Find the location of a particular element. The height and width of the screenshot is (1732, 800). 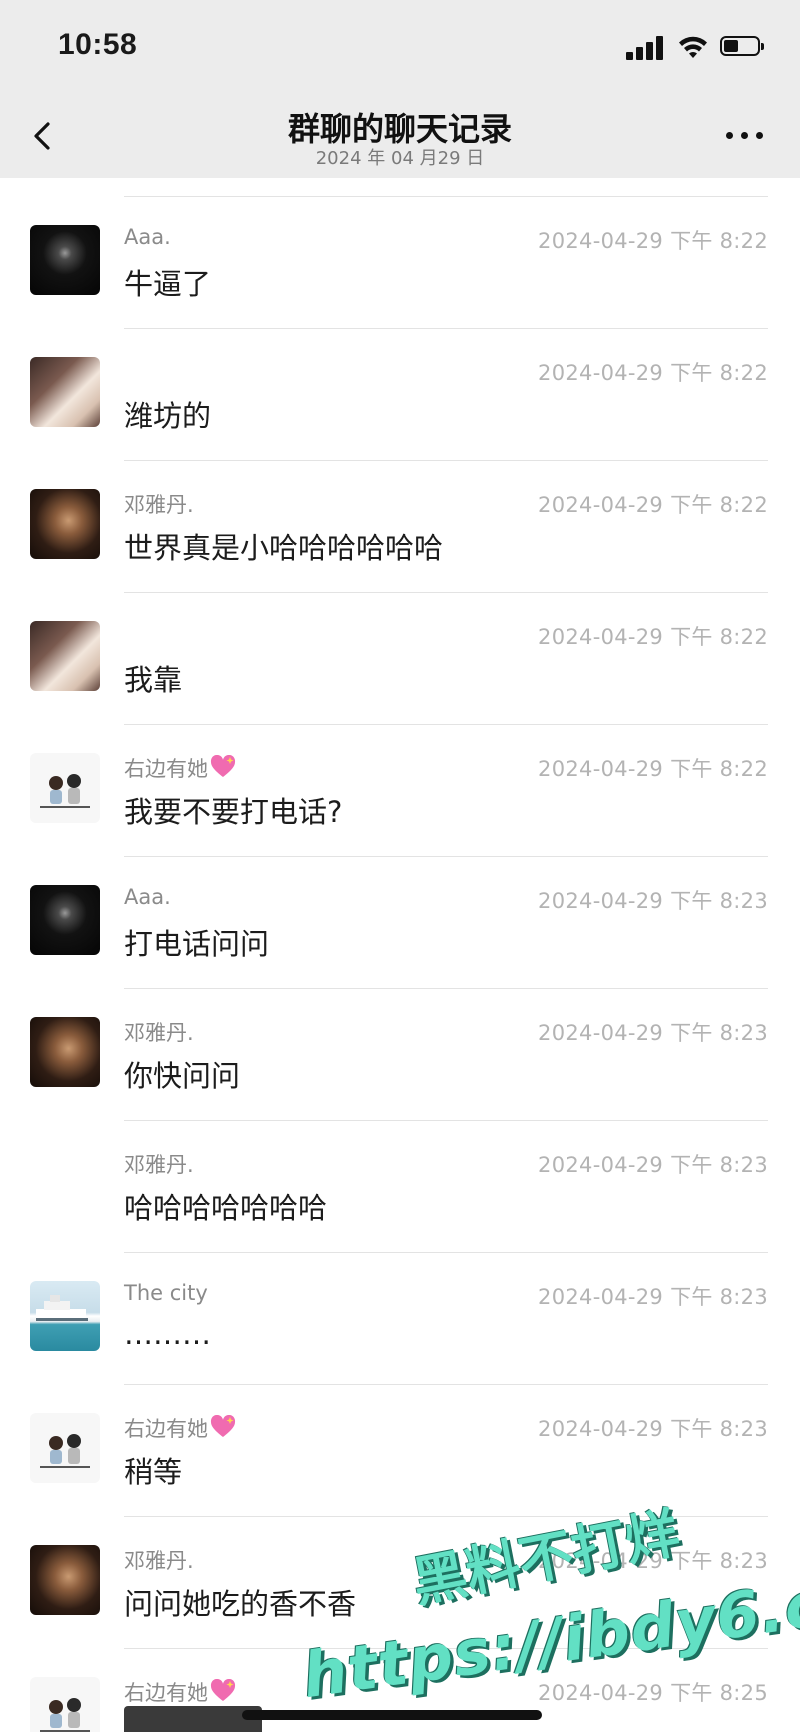

home-indicator is located at coordinates (392, 1715).